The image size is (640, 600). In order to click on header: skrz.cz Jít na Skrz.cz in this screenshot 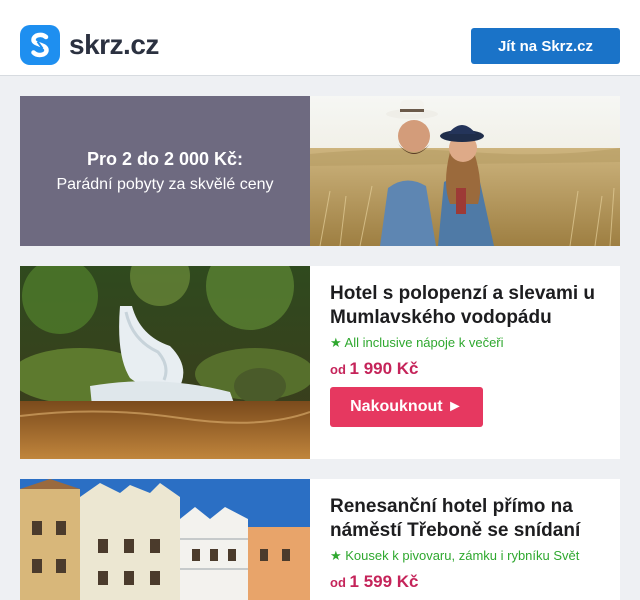, I will do `click(320, 38)`.